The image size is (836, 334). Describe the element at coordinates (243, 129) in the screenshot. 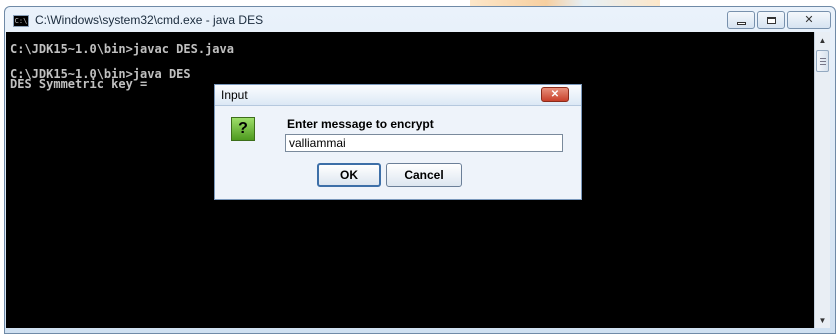

I see `question-icon: ?` at that location.